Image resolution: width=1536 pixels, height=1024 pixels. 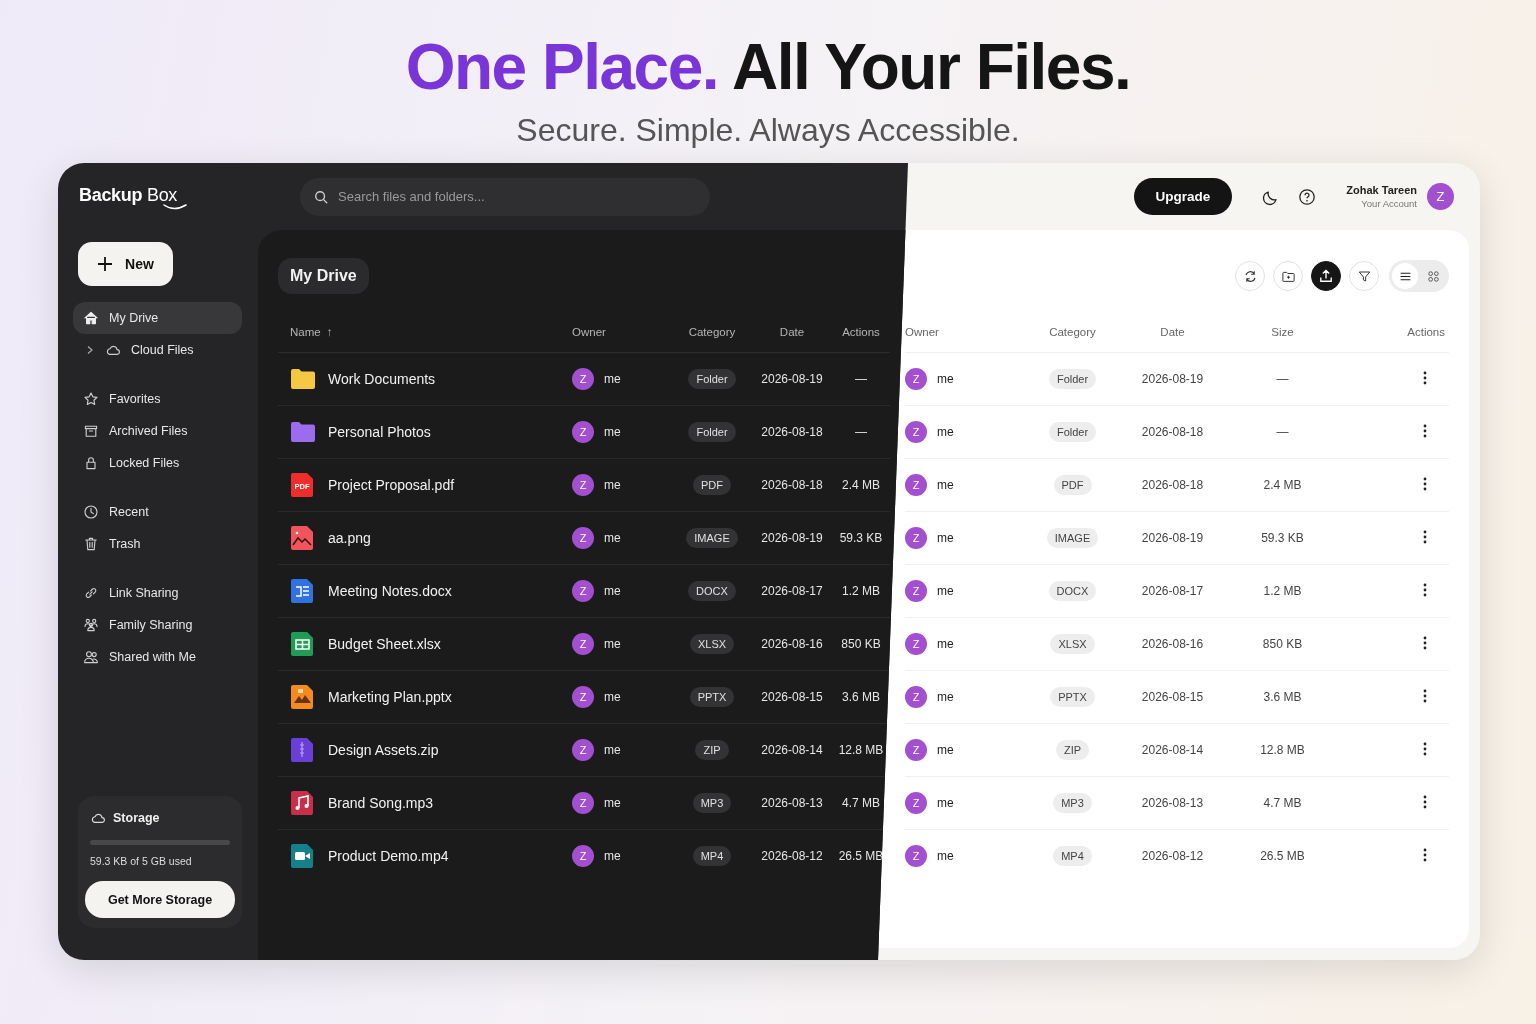 What do you see at coordinates (1282, 332) in the screenshot?
I see `column-header: Size` at bounding box center [1282, 332].